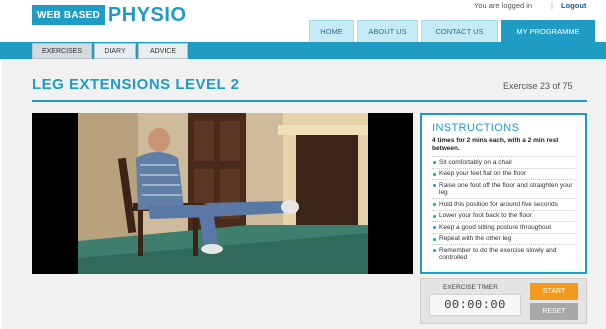  What do you see at coordinates (504, 227) in the screenshot?
I see `instruction-step: Keep a good sitting posture throughout` at bounding box center [504, 227].